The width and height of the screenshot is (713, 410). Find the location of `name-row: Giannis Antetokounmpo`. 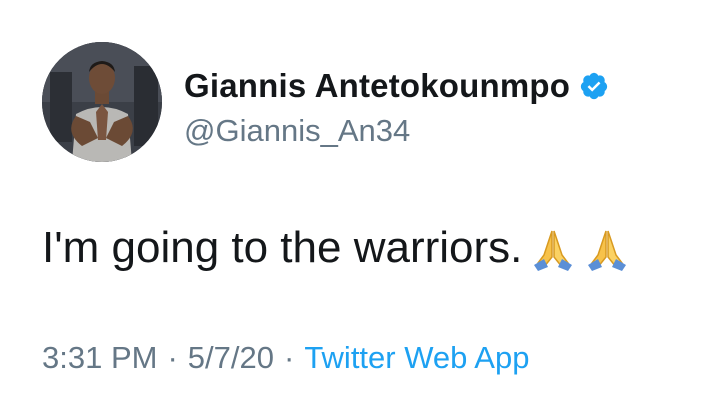

name-row: Giannis Antetokounmpo is located at coordinates (396, 86).